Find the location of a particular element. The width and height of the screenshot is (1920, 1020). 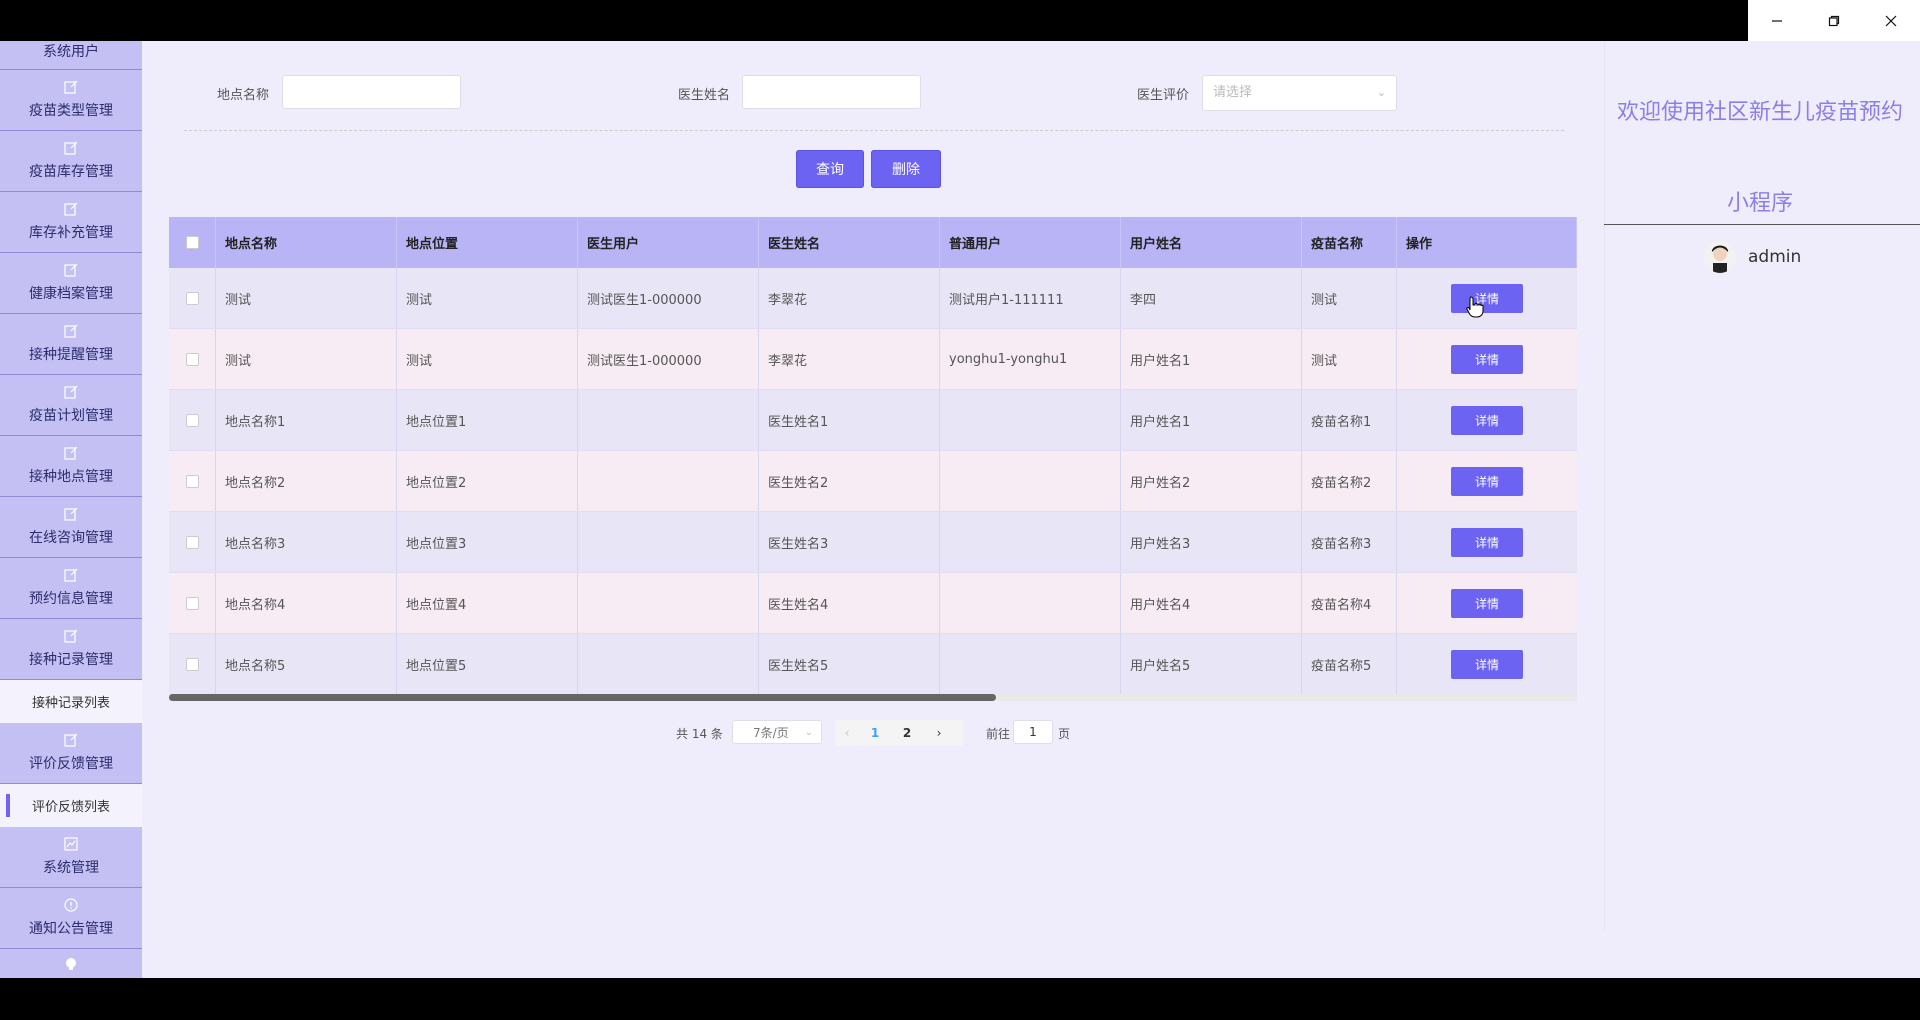

cell-position: 地点位置2 is located at coordinates (487, 481).